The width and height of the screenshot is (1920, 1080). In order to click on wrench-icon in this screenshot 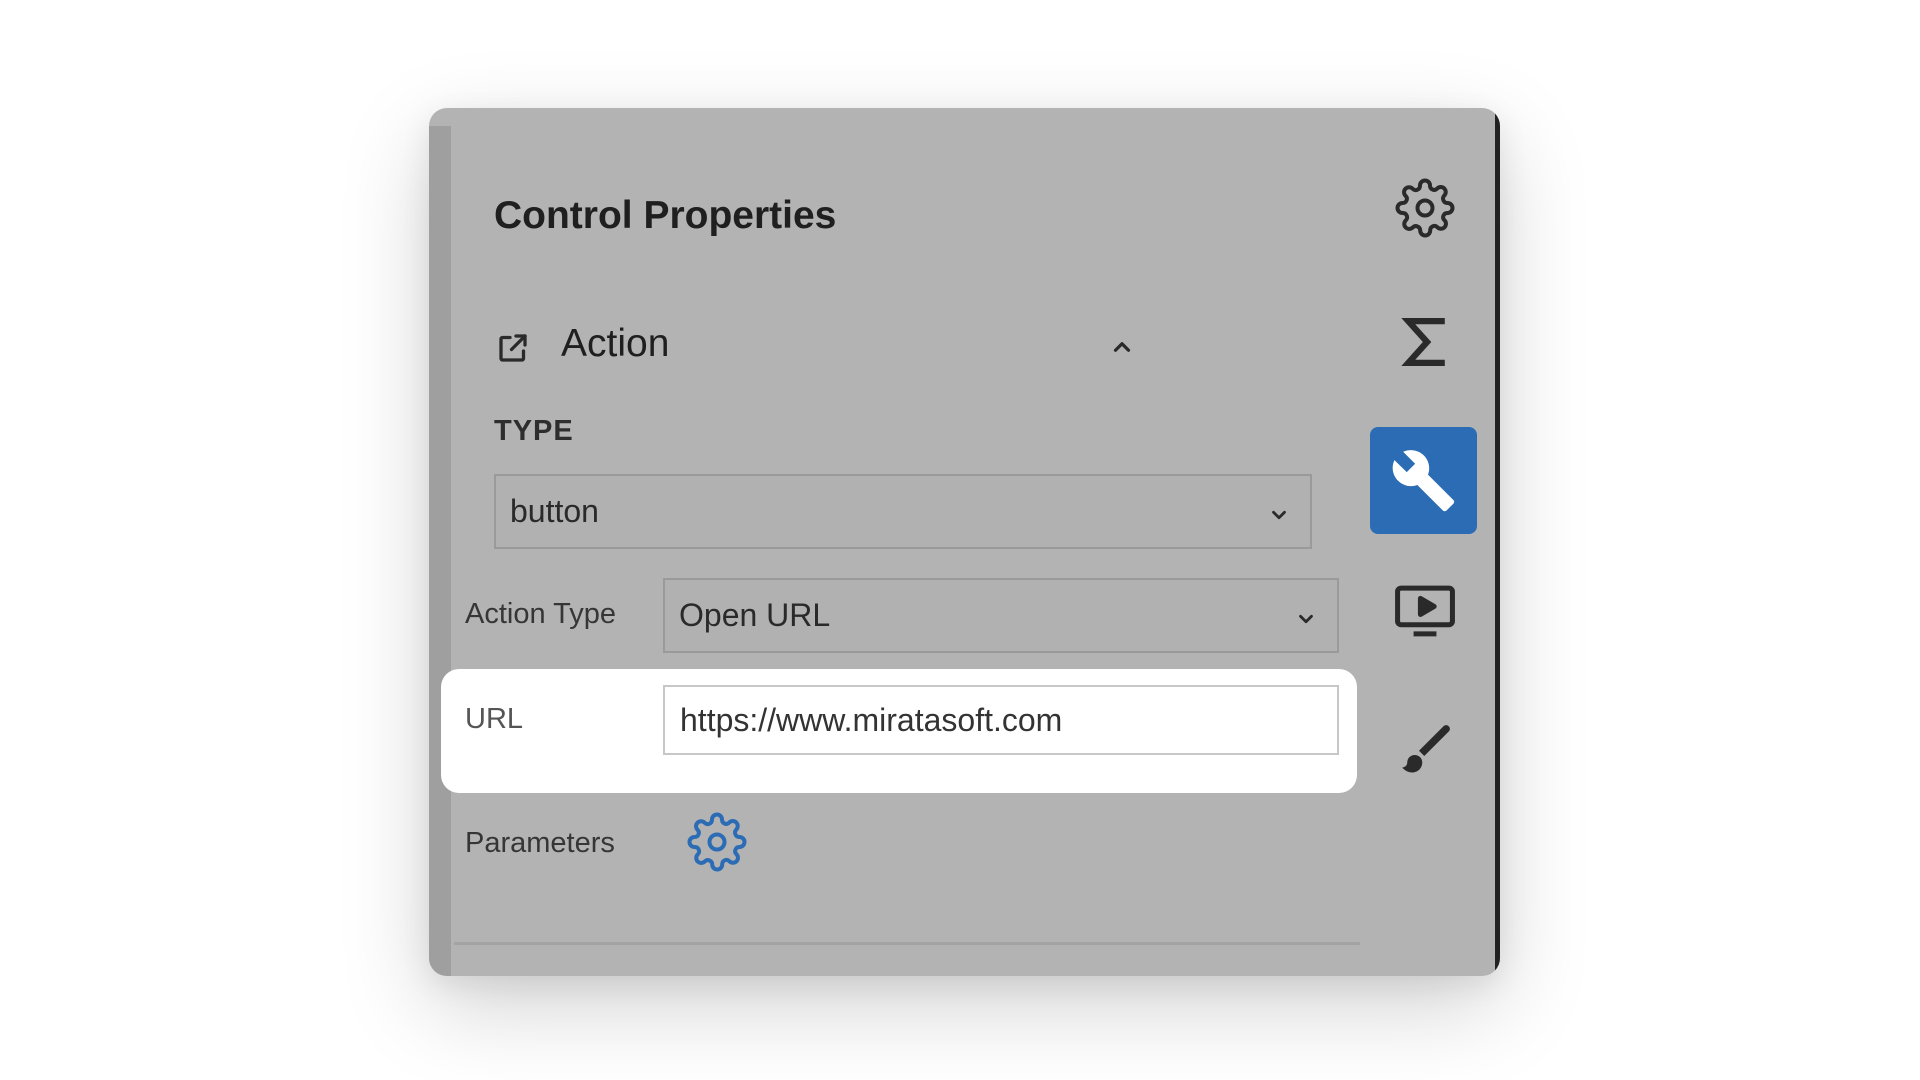, I will do `click(1423, 481)`.